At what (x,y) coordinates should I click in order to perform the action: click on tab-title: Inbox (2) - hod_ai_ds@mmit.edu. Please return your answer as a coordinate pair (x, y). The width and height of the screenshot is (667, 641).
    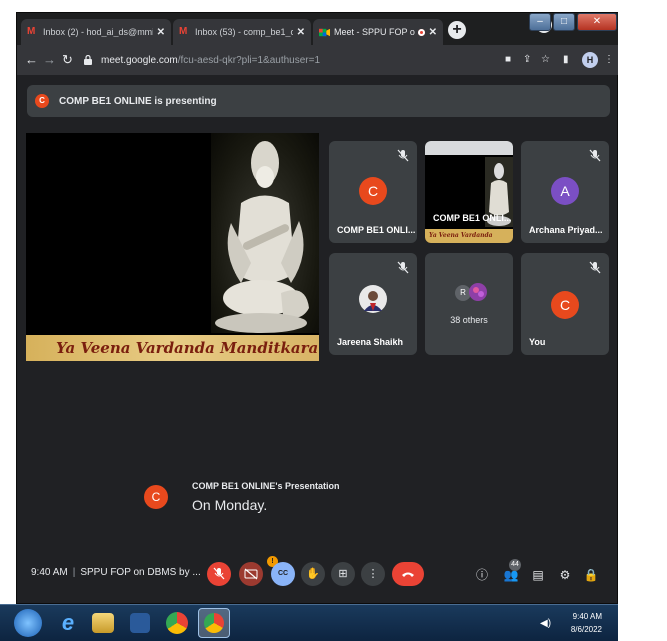
    Looking at the image, I should click on (98, 32).